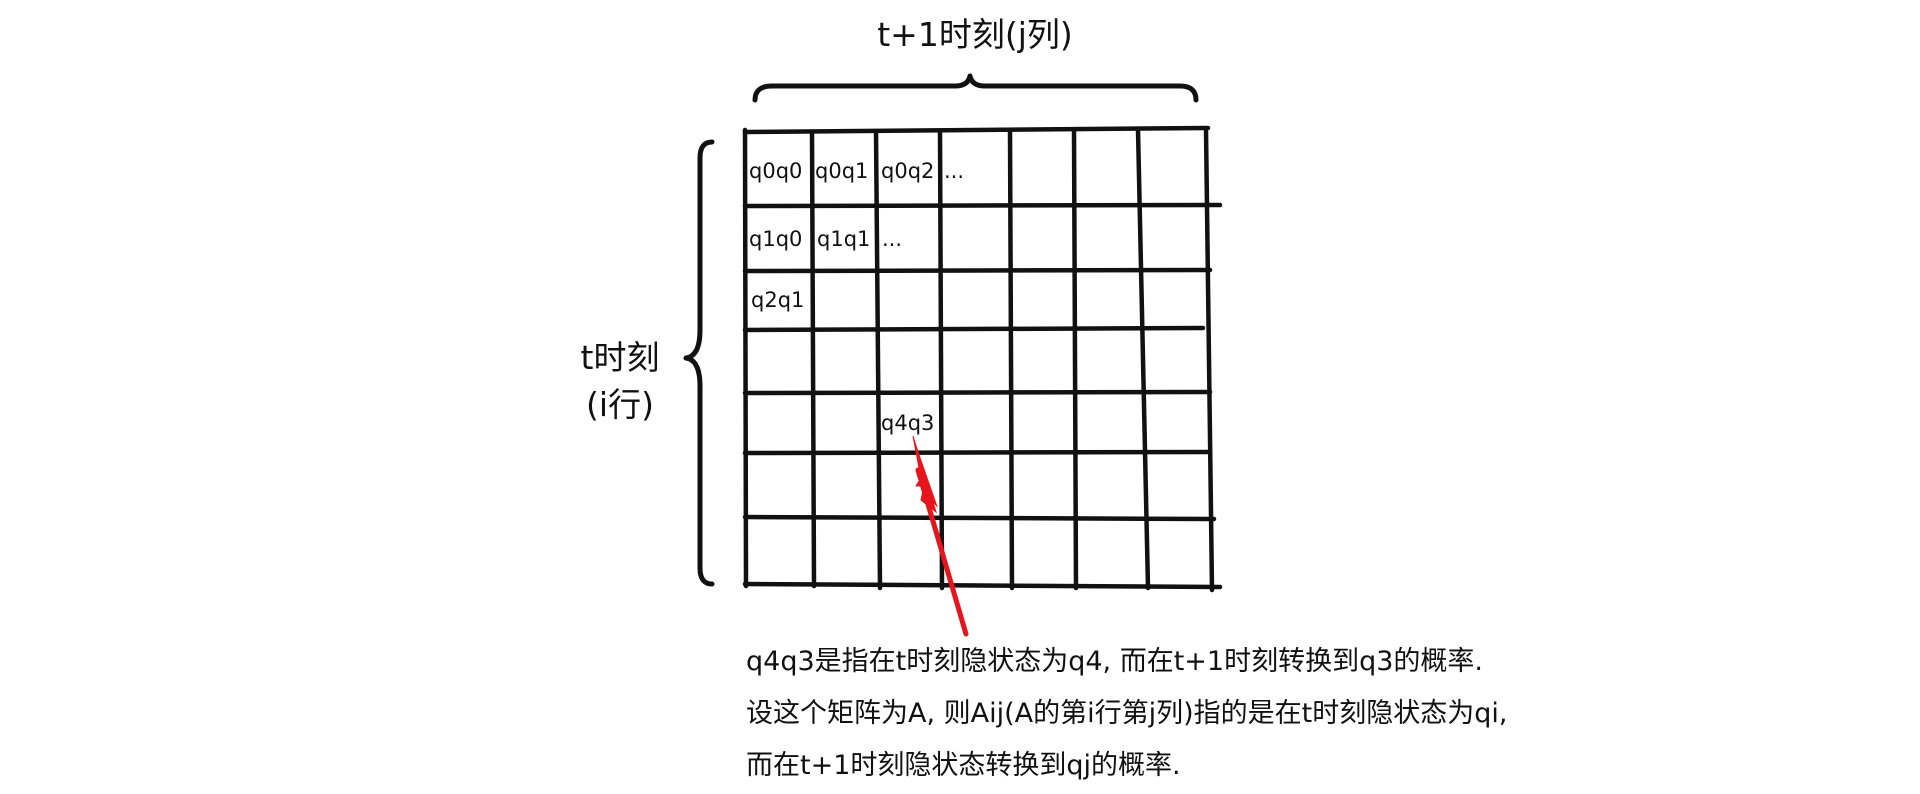 This screenshot has height=794, width=1920. What do you see at coordinates (841, 171) in the screenshot?
I see `cell-label: q0q1` at bounding box center [841, 171].